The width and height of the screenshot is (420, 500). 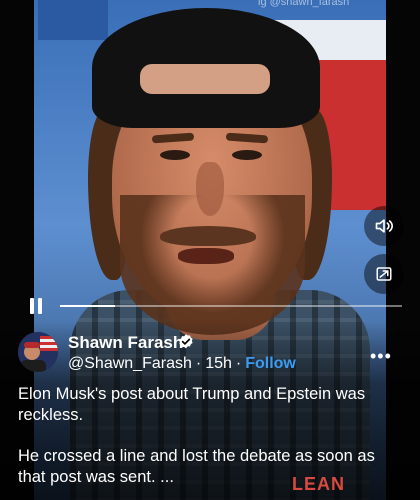 I want to click on avatar-image, so click(x=38, y=352).